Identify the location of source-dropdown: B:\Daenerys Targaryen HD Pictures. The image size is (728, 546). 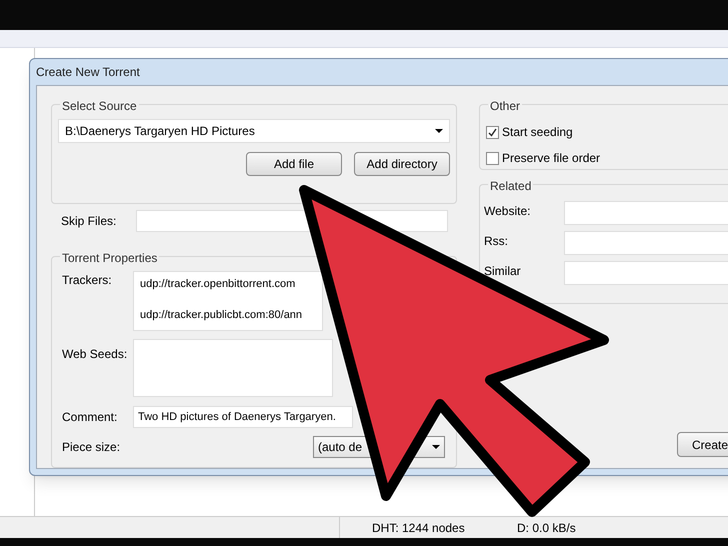
(254, 131).